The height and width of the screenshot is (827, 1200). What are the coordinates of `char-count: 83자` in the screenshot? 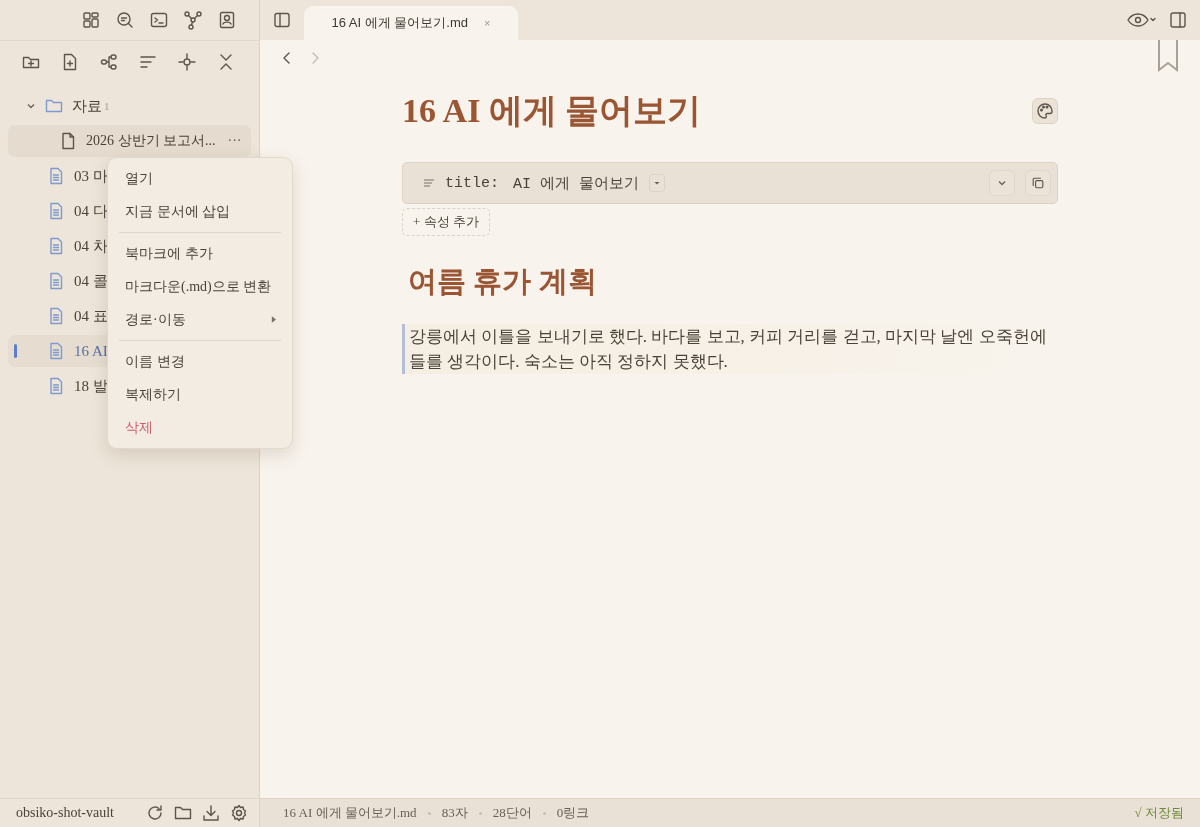 It's located at (454, 813).